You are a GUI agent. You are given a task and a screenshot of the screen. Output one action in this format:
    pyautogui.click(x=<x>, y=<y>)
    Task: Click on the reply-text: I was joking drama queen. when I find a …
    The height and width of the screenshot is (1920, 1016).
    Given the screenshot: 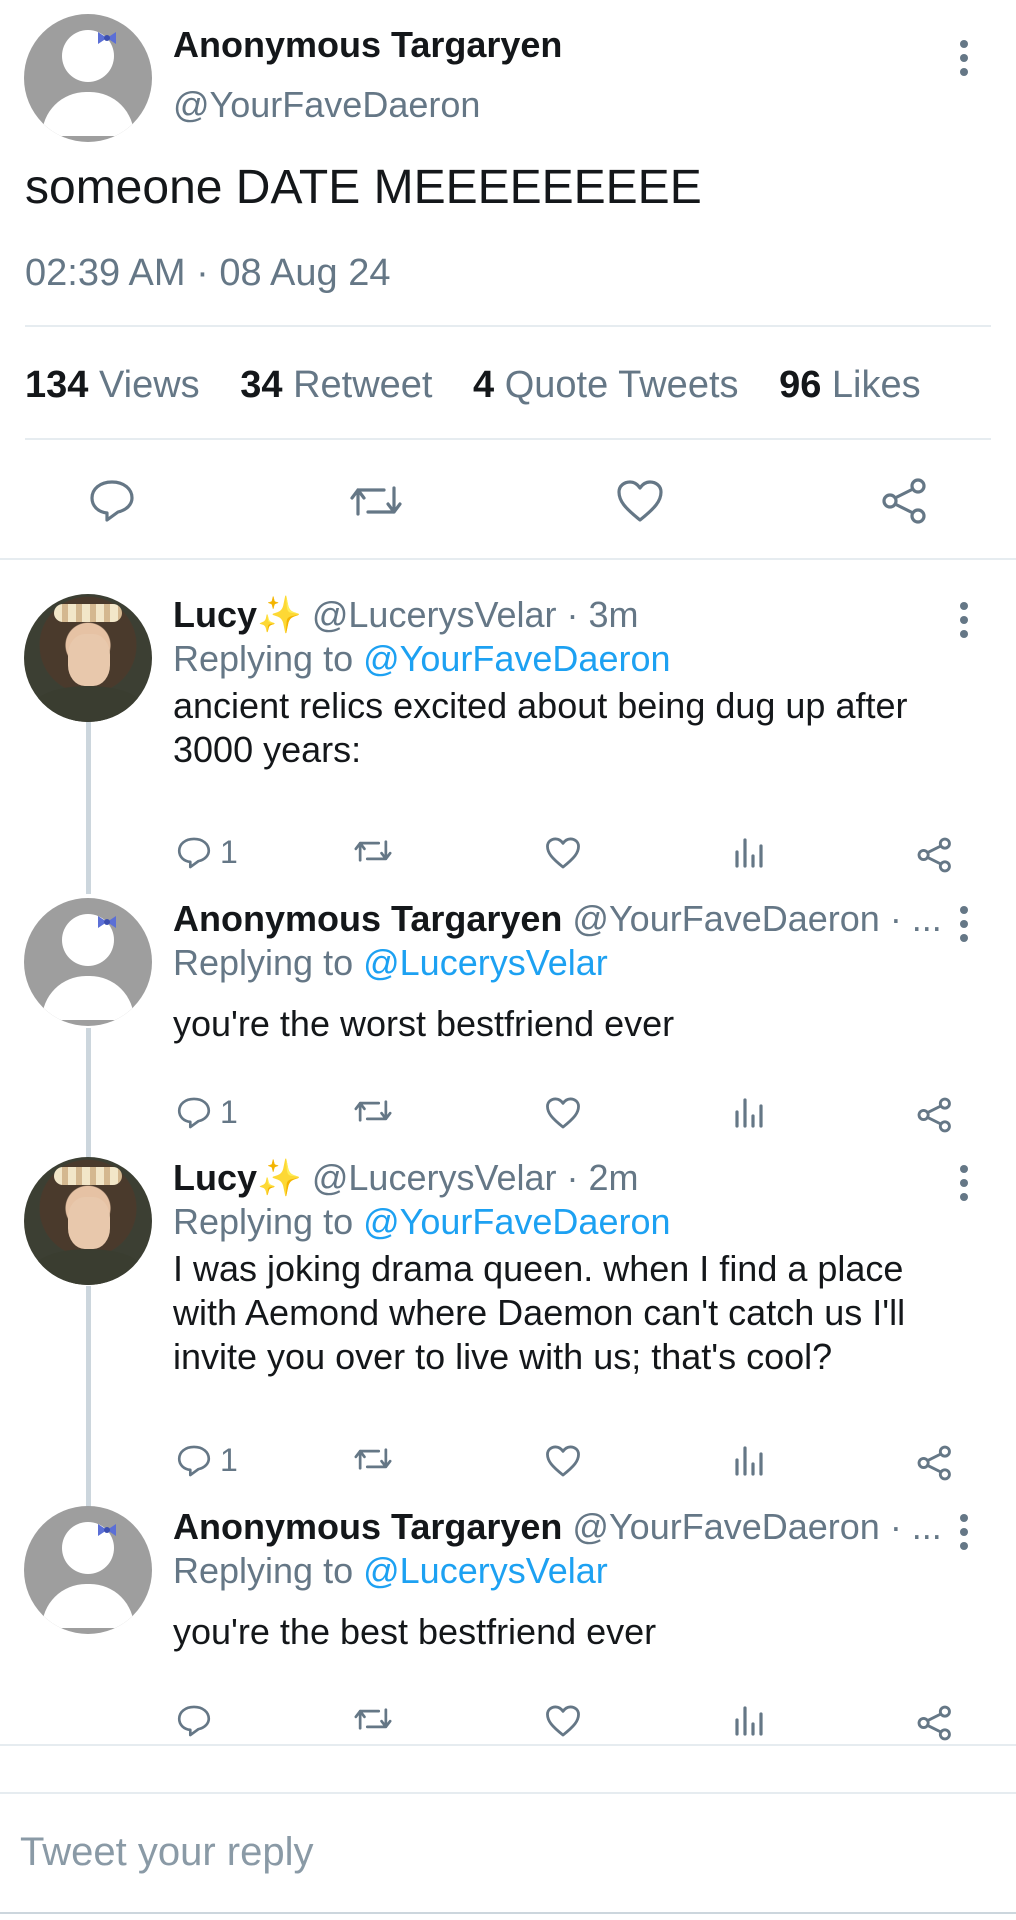 What is the action you would take?
    pyautogui.click(x=539, y=1312)
    